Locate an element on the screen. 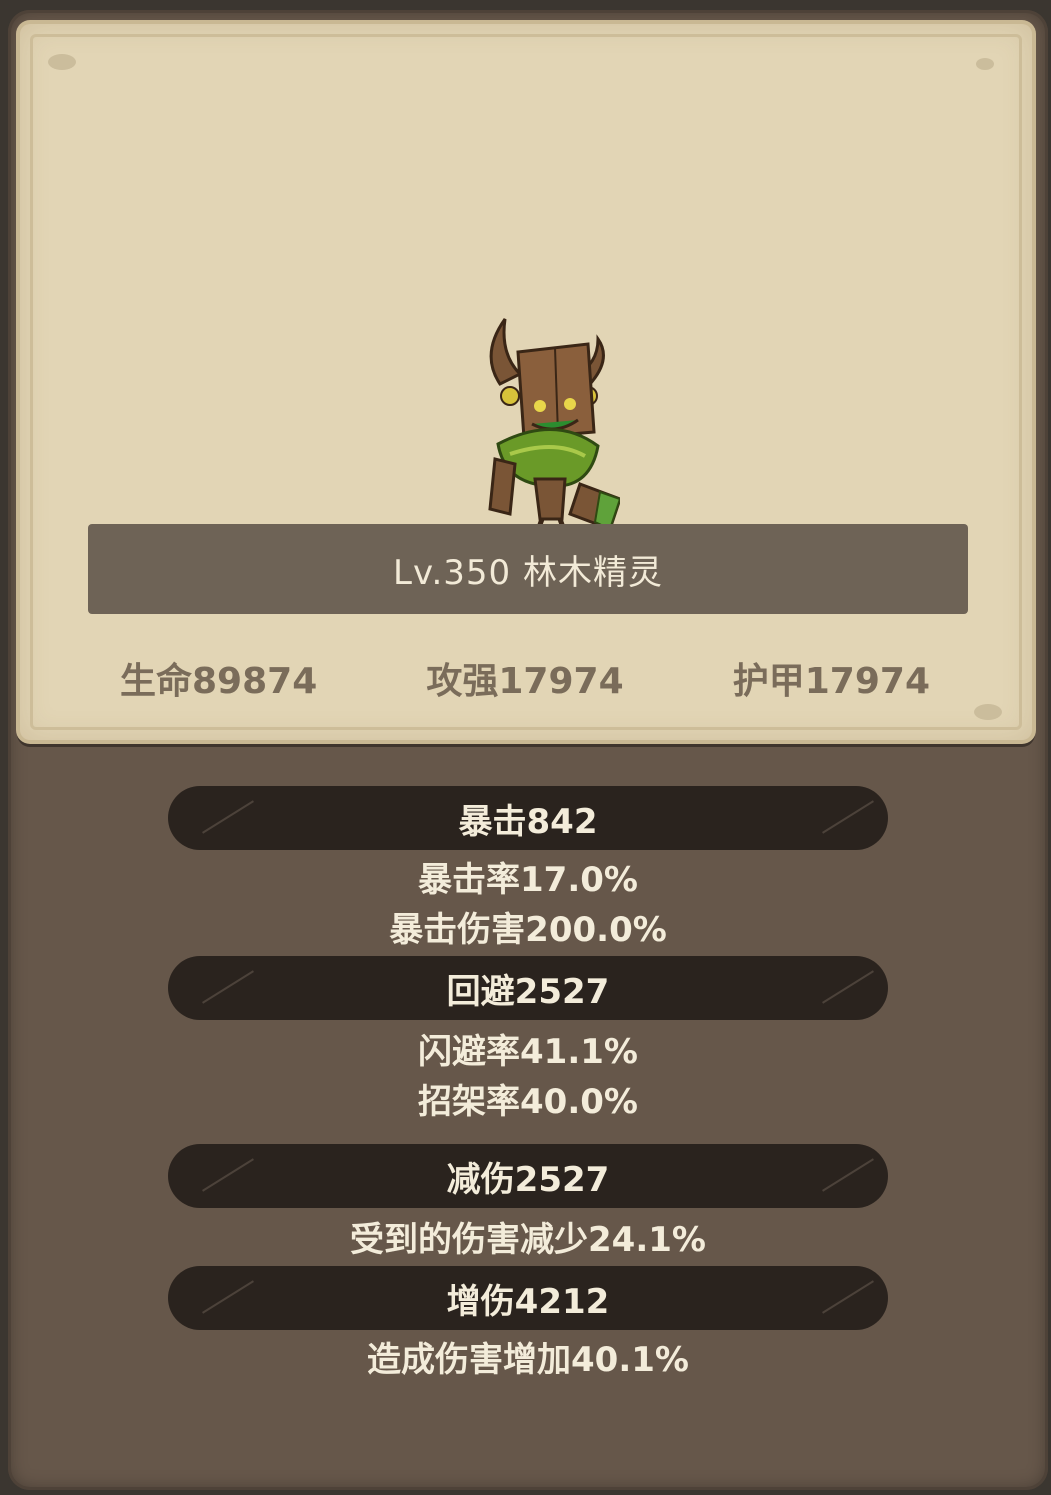 The width and height of the screenshot is (1051, 1495). crit-section-header: 暴击842 is located at coordinates (528, 818).